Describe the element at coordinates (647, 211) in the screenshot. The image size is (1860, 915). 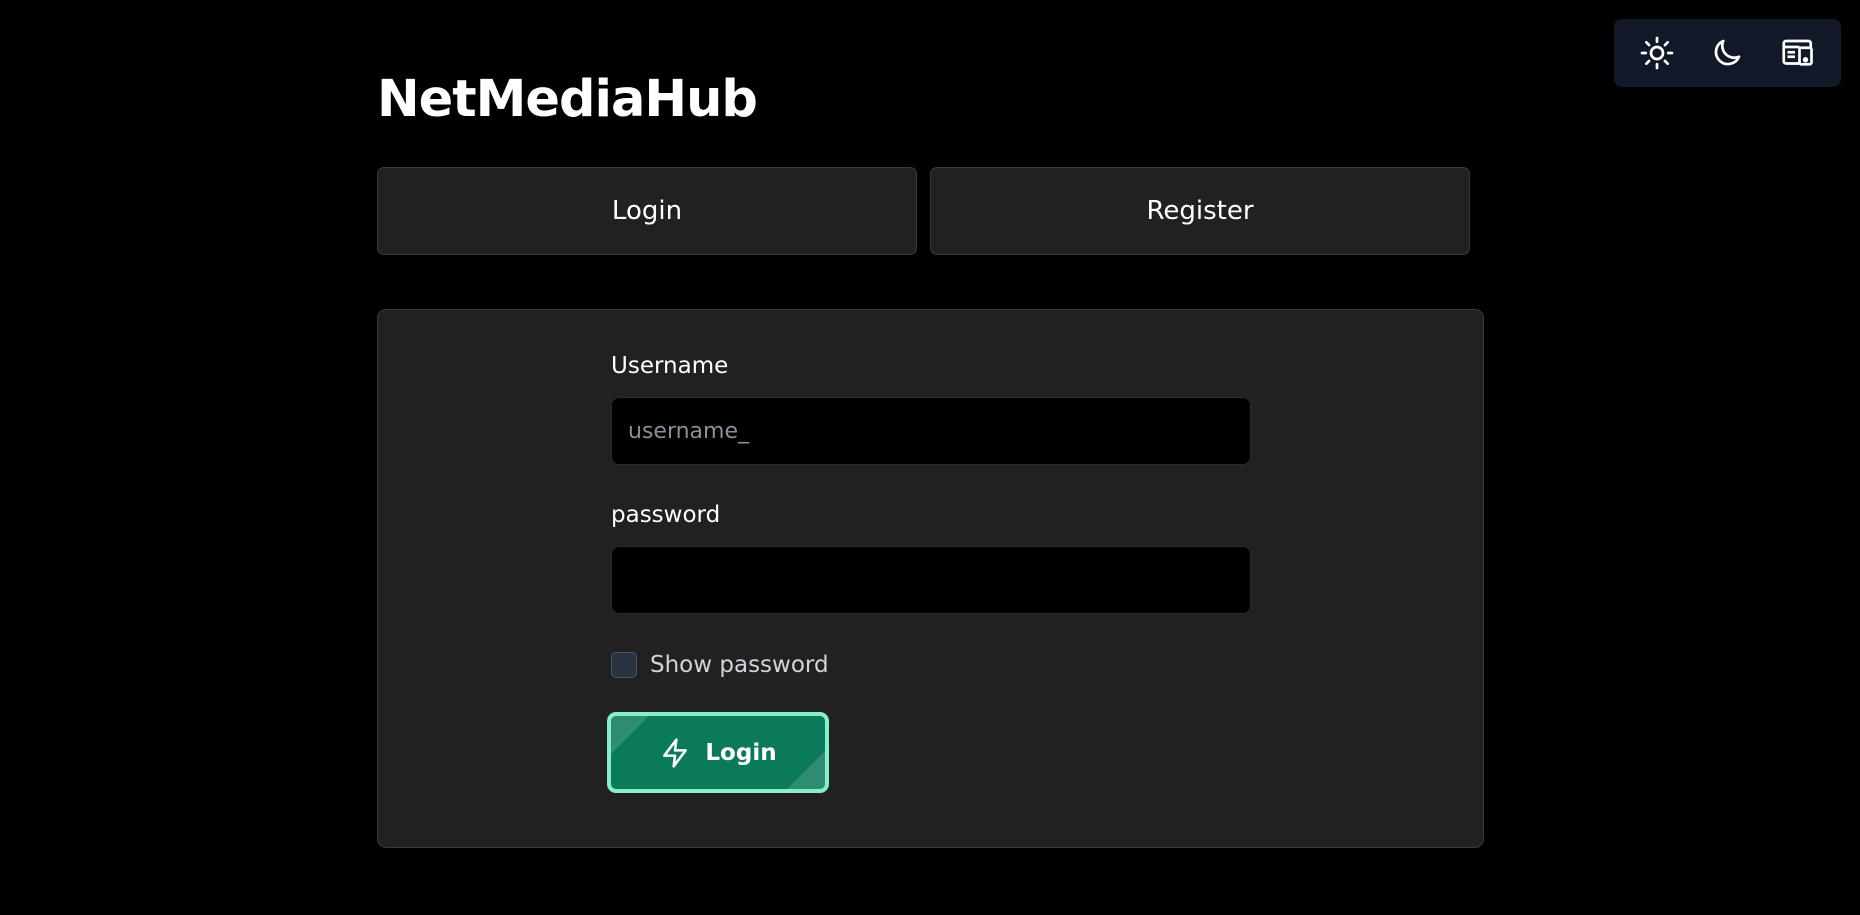
I see `tab-login: Login` at that location.